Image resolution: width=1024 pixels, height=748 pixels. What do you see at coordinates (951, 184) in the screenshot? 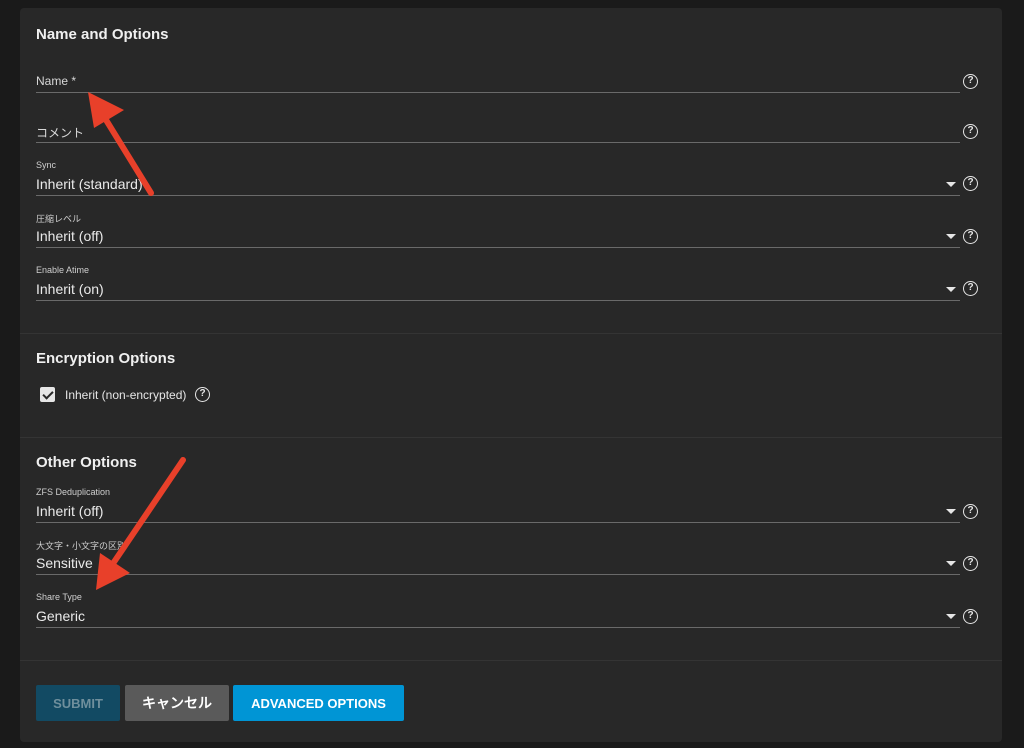
I see `sync-caret-down-icon` at bounding box center [951, 184].